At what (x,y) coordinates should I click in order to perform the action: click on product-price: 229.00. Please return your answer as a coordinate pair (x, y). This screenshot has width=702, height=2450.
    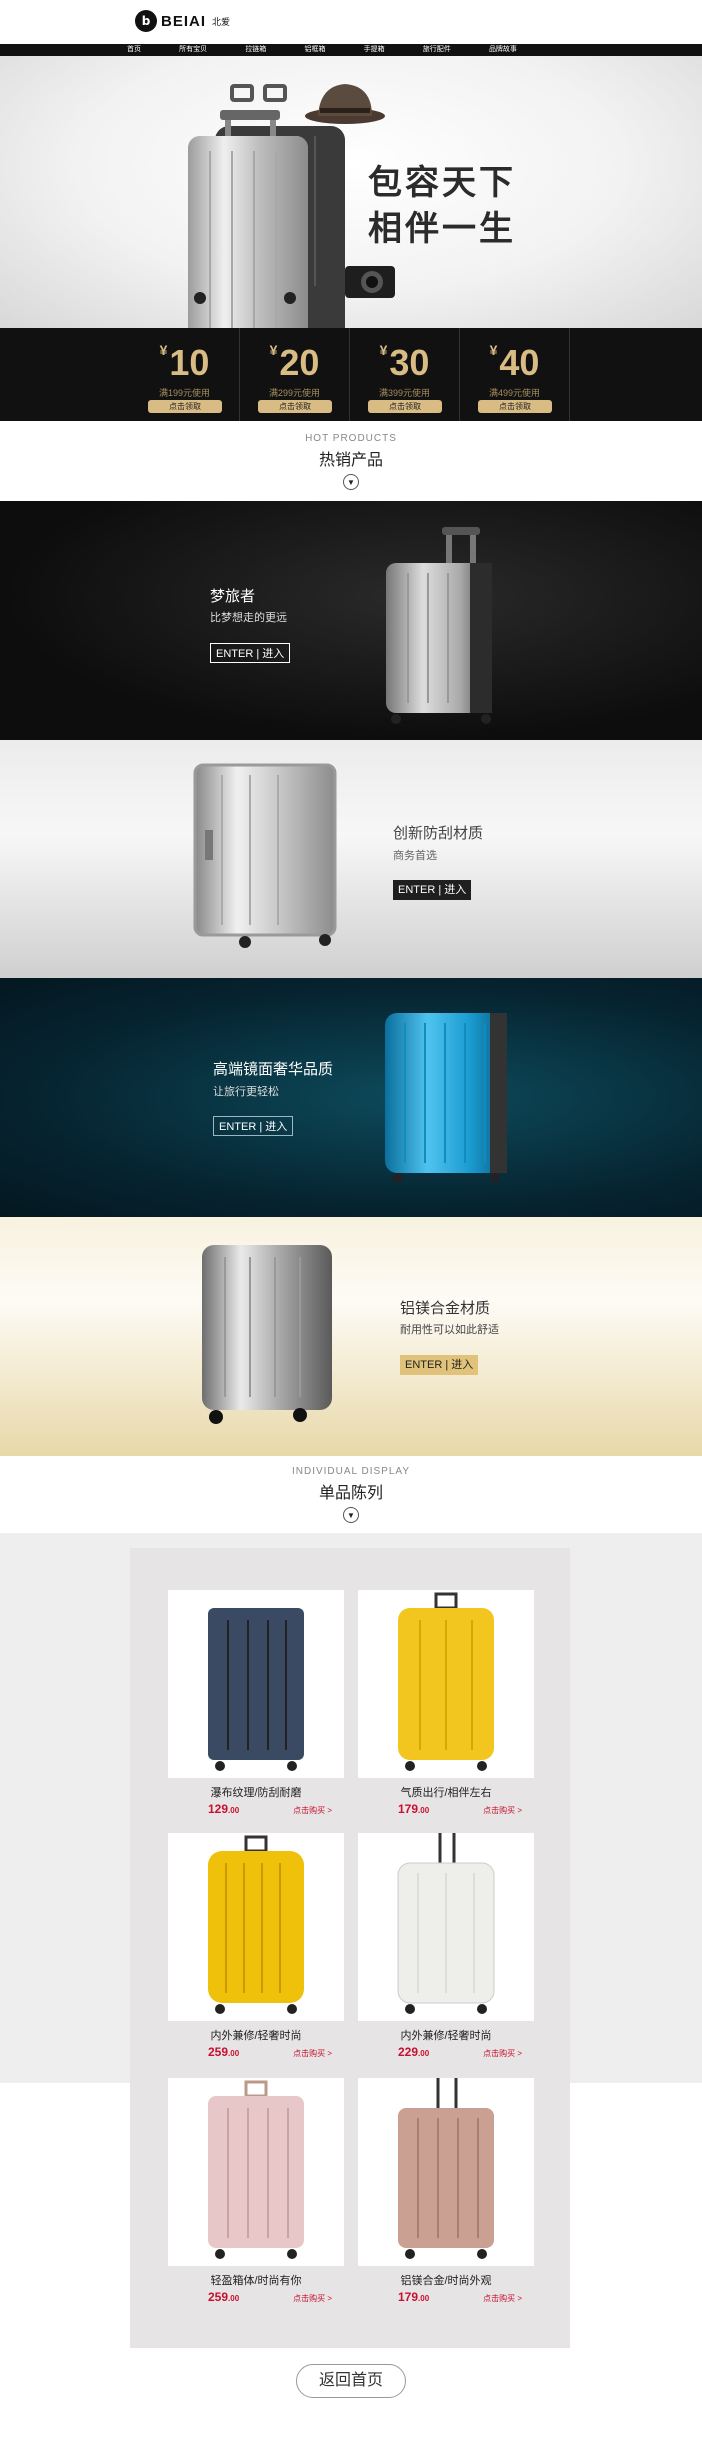
    Looking at the image, I should click on (413, 2052).